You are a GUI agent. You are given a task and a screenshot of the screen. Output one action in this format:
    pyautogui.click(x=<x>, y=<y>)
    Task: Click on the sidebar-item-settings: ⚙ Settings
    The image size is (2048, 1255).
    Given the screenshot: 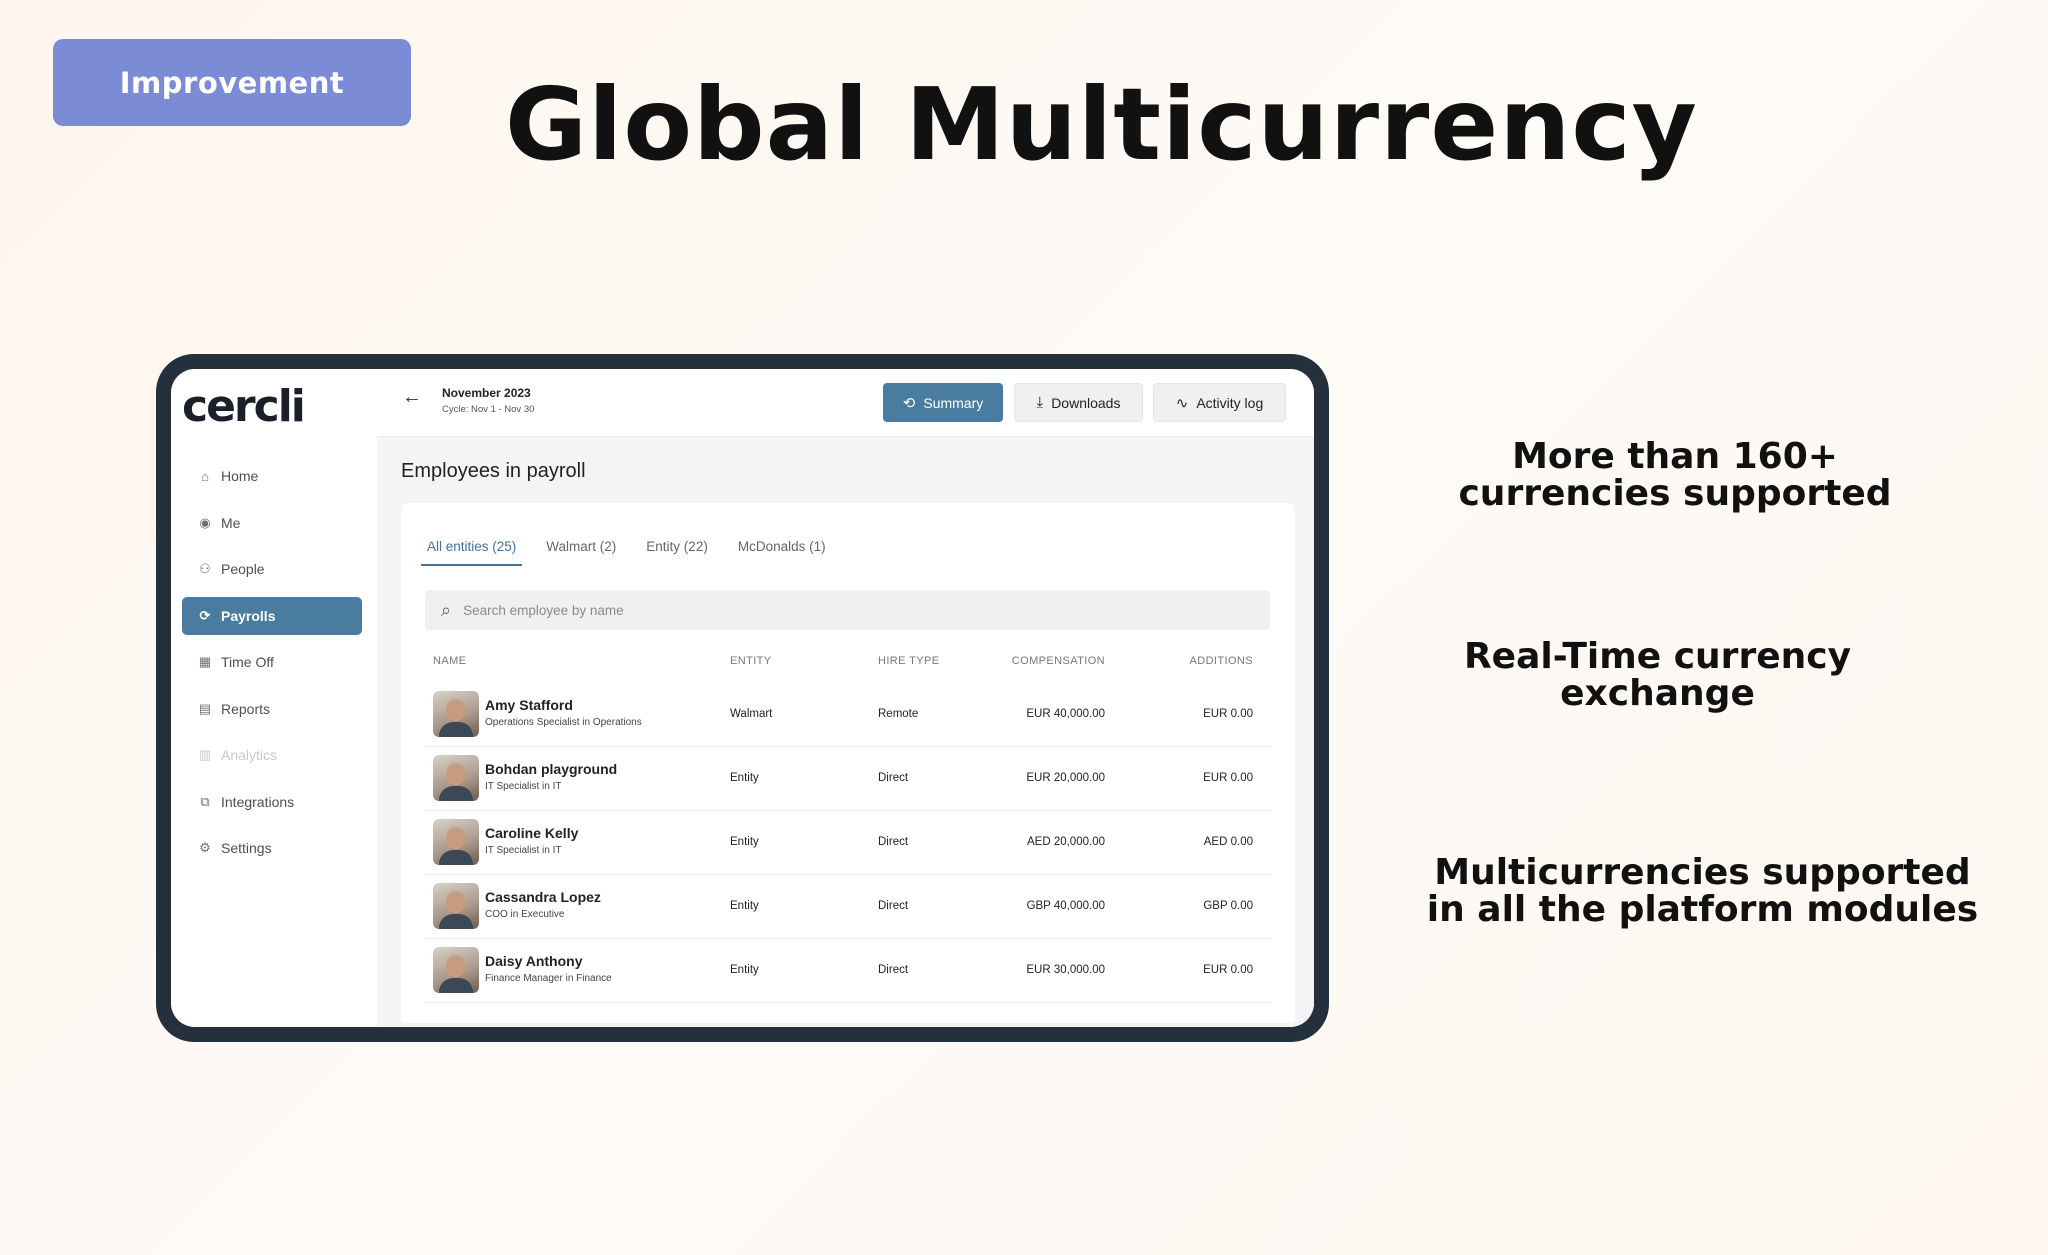 What is the action you would take?
    pyautogui.click(x=272, y=848)
    